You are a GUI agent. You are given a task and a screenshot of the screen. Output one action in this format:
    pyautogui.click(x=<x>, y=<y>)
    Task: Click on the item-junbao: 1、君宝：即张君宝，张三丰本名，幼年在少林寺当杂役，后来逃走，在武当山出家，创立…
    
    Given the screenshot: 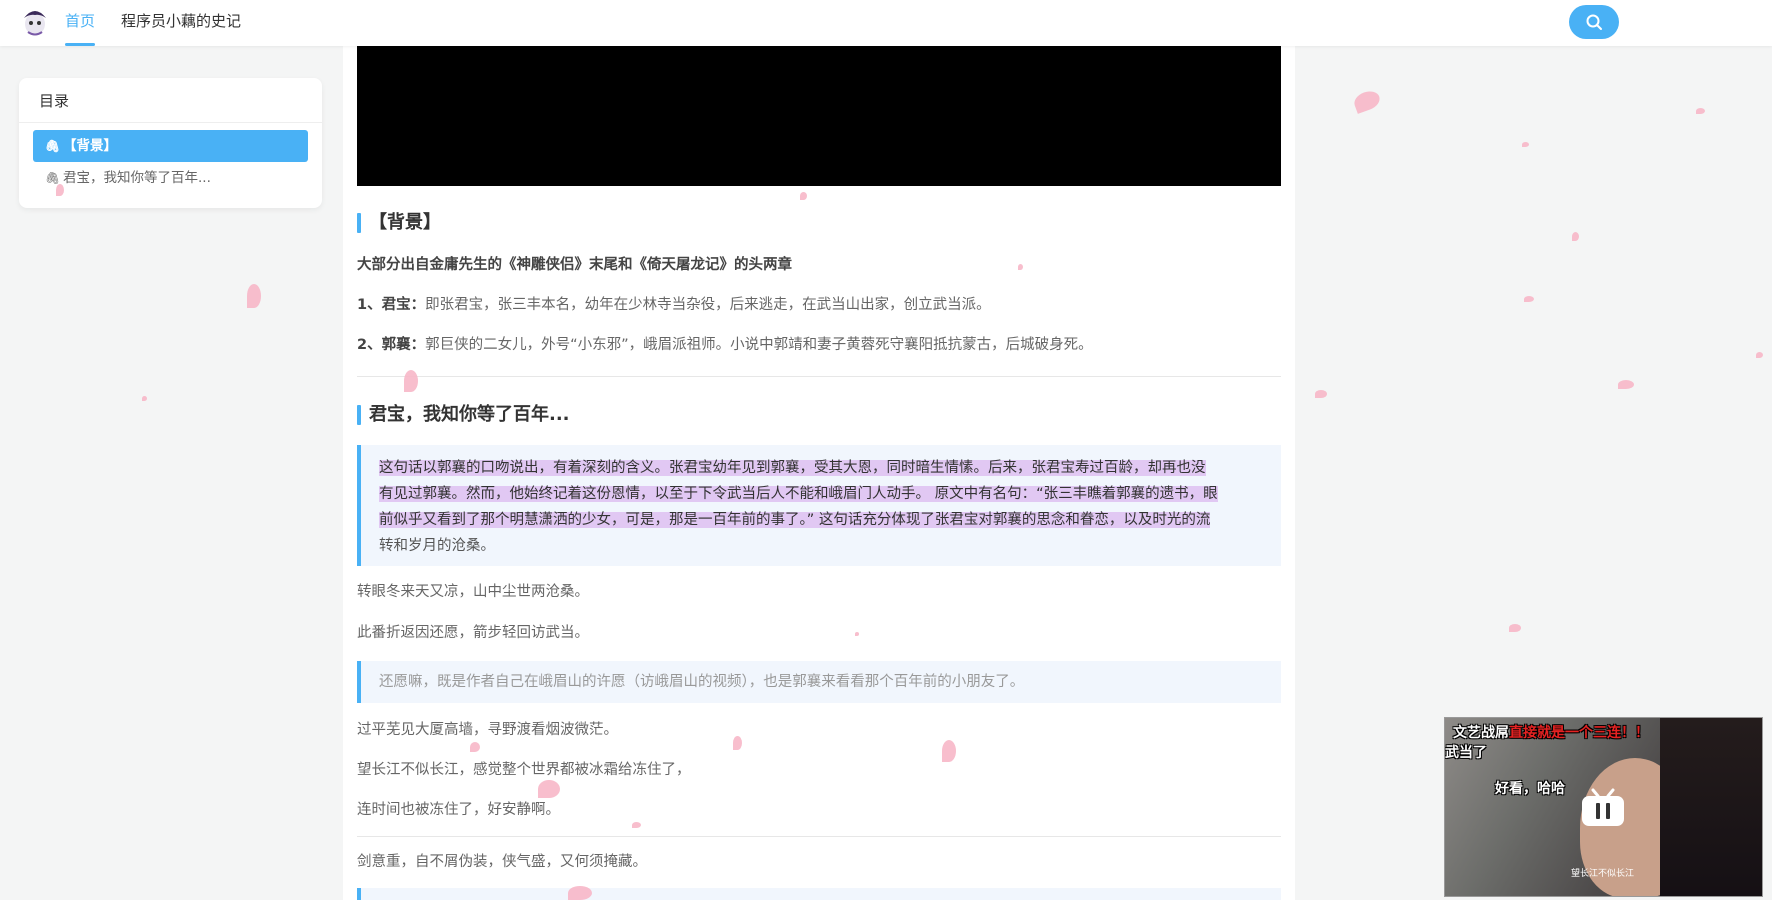 What is the action you would take?
    pyautogui.click(x=819, y=305)
    